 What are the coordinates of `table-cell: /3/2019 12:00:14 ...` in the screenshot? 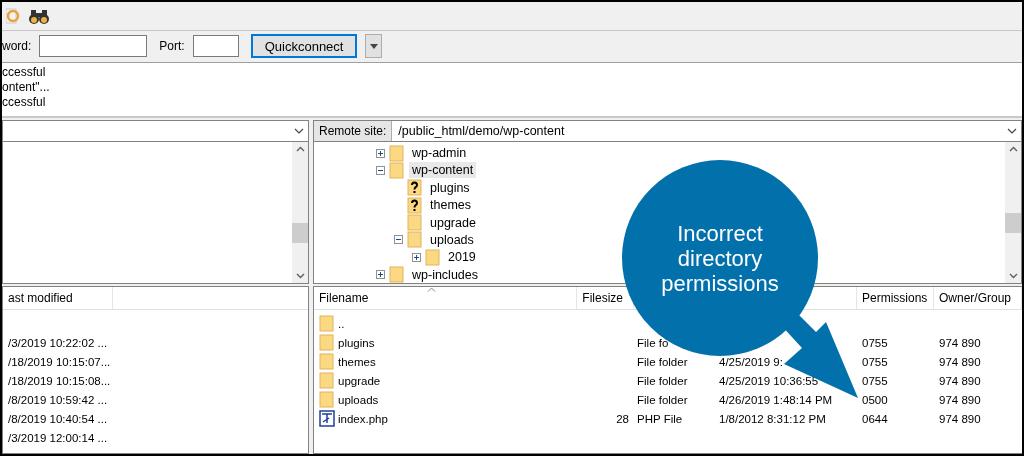 It's located at (58, 437).